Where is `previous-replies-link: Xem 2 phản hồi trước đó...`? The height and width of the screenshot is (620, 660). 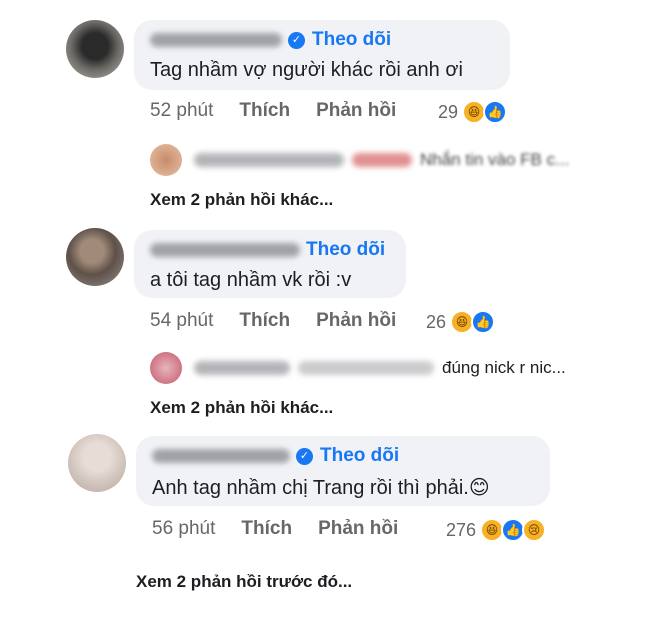
previous-replies-link: Xem 2 phản hồi trước đó... is located at coordinates (244, 582).